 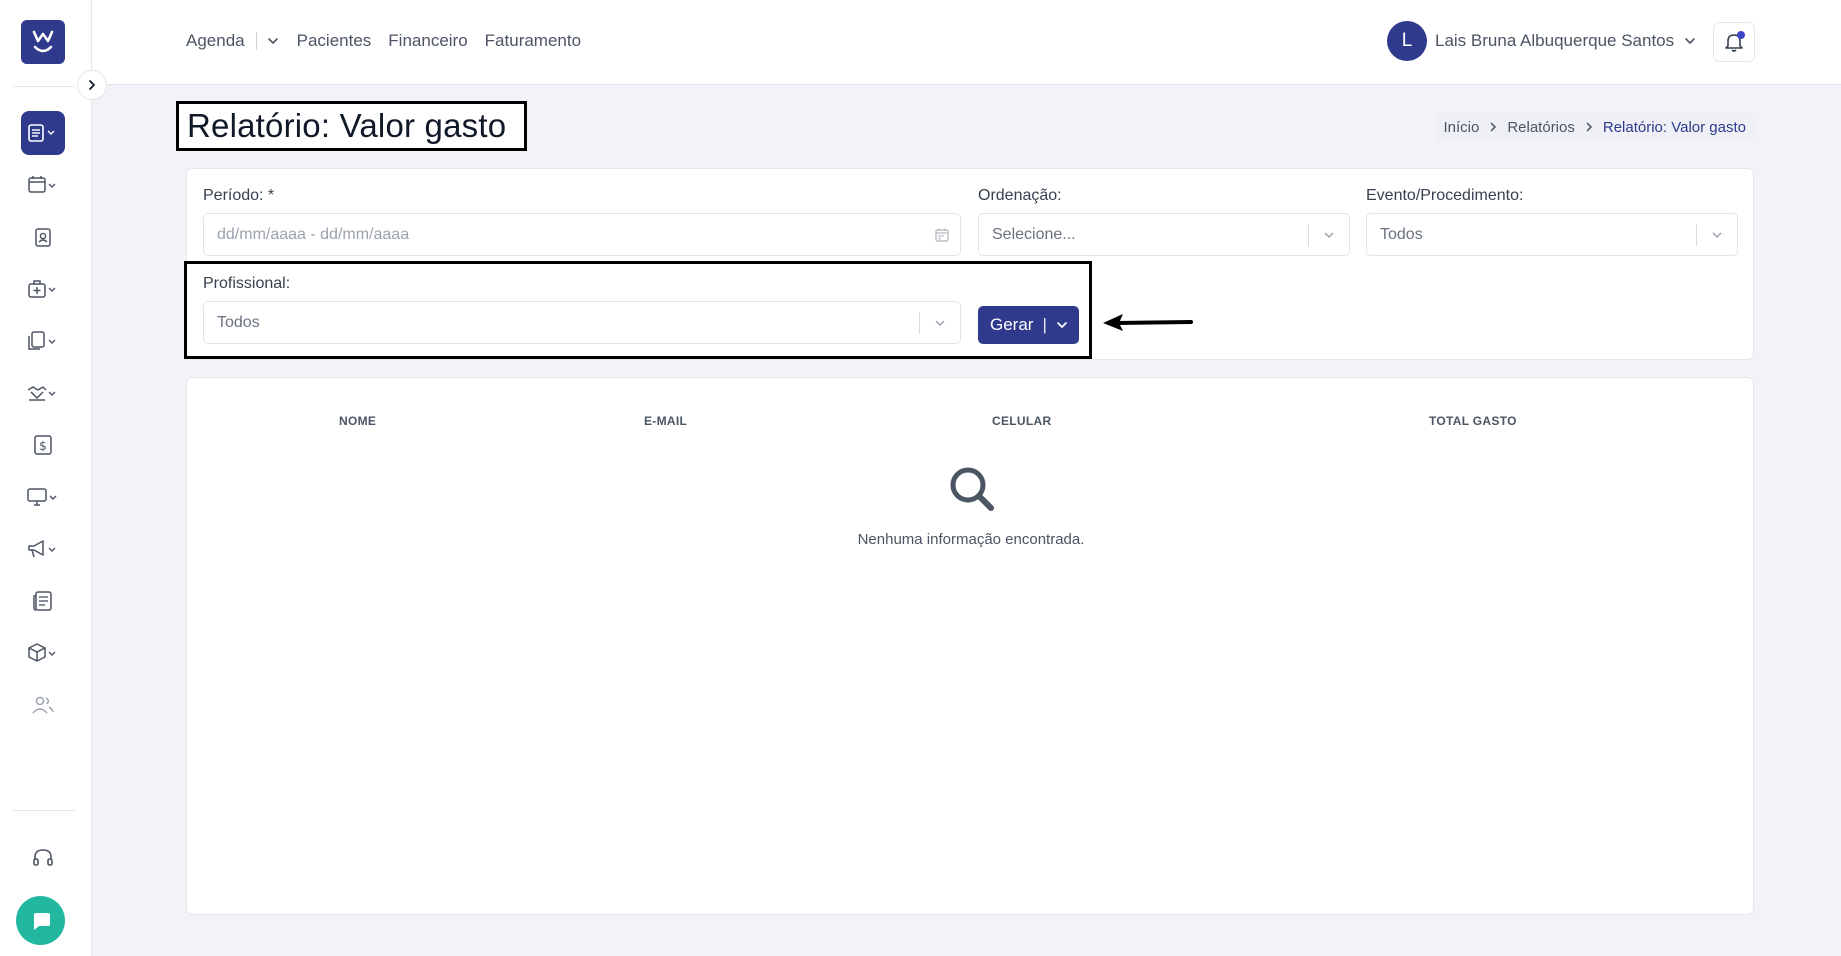 I want to click on empty-state-message: Nenhuma informação encontrada., so click(x=971, y=539).